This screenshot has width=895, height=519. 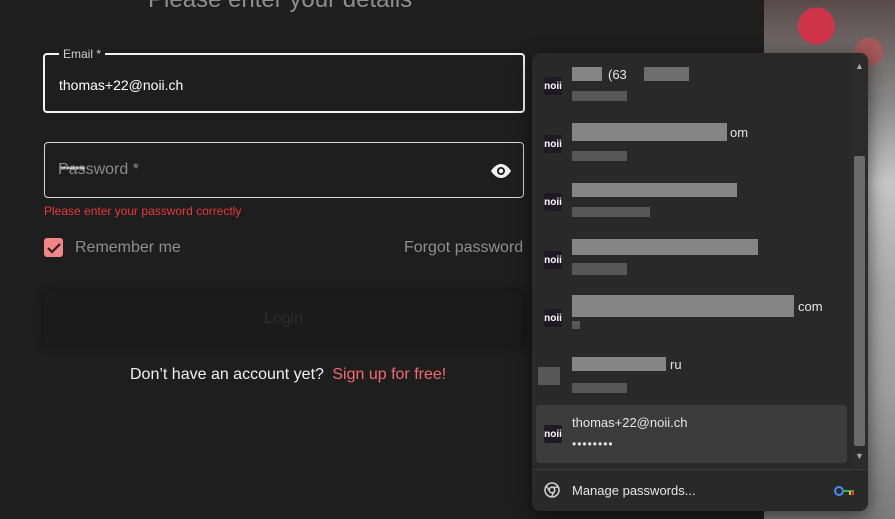 I want to click on show-password-button, so click(x=501, y=171).